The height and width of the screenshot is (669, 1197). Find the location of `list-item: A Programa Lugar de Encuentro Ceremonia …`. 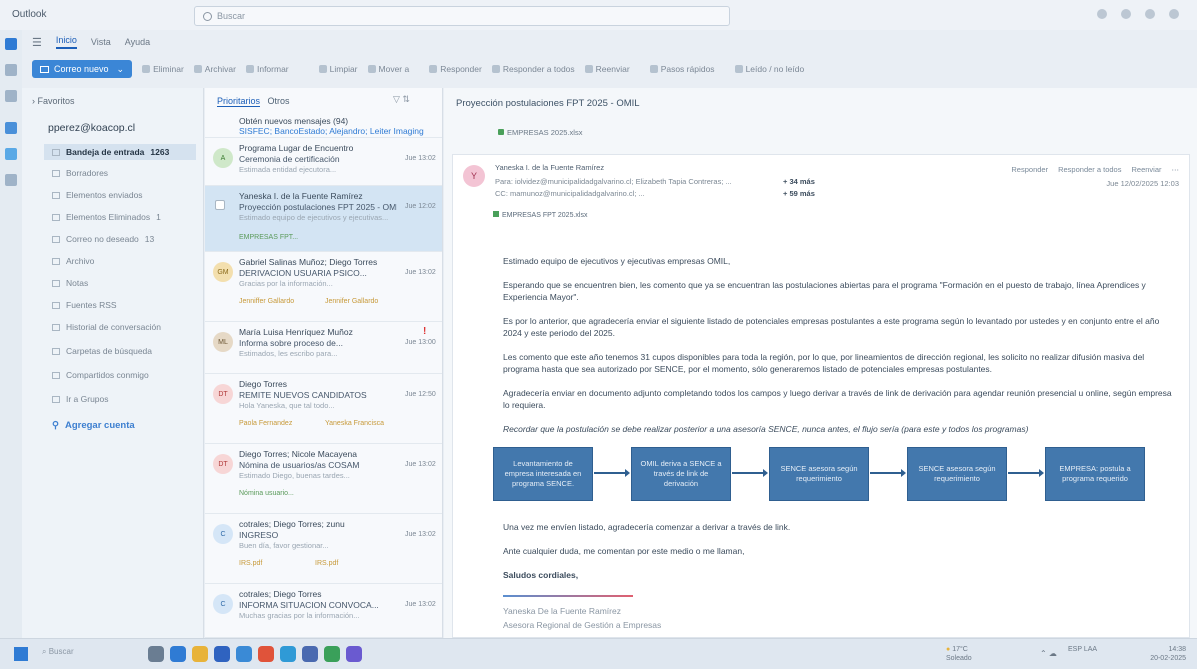

list-item: A Programa Lugar de Encuentro Ceremonia … is located at coordinates (323, 162).